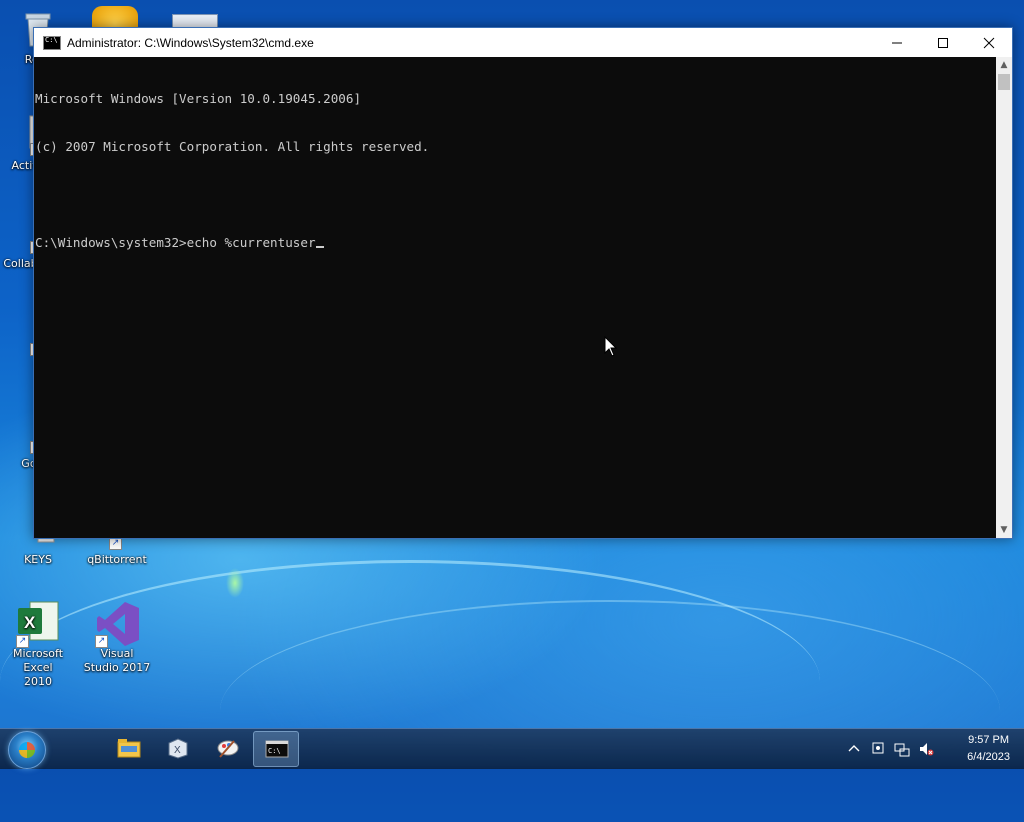 The height and width of the screenshot is (822, 1024). What do you see at coordinates (117, 660) in the screenshot?
I see `desktop-icon-label: Visual Studio 2017` at bounding box center [117, 660].